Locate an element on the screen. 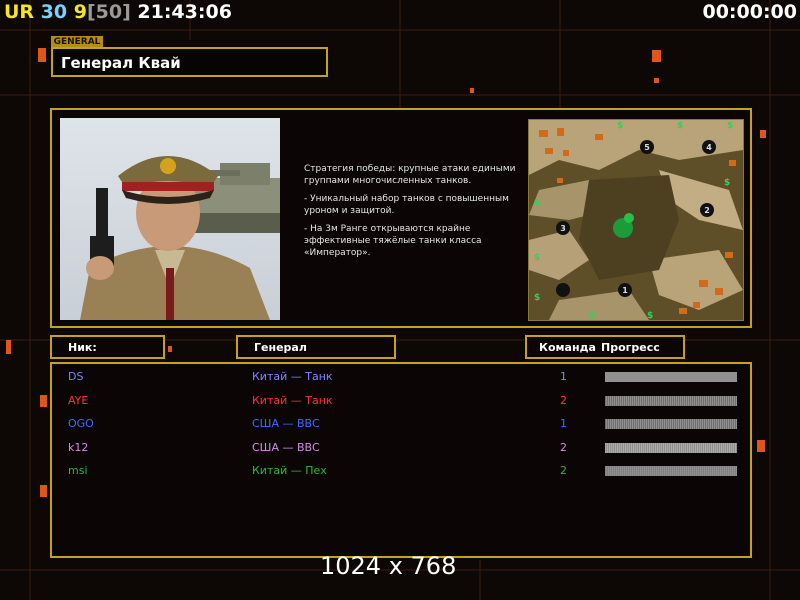  hud-segment: 9 is located at coordinates (77, 12).